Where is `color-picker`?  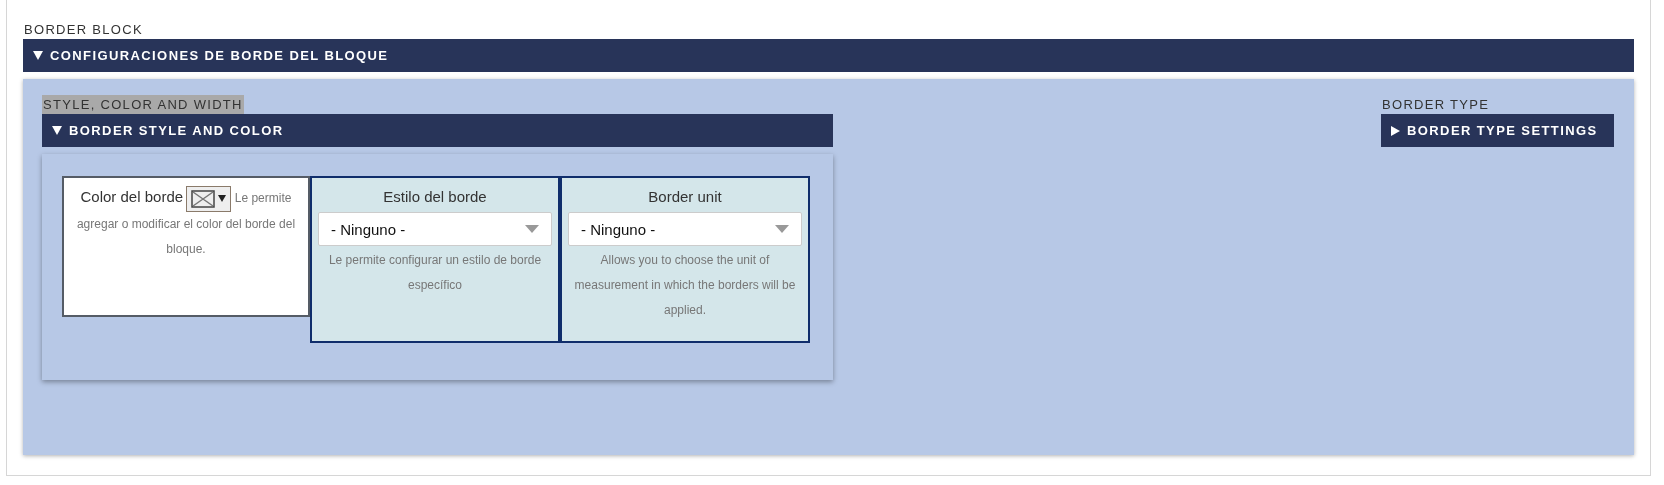
color-picker is located at coordinates (209, 198).